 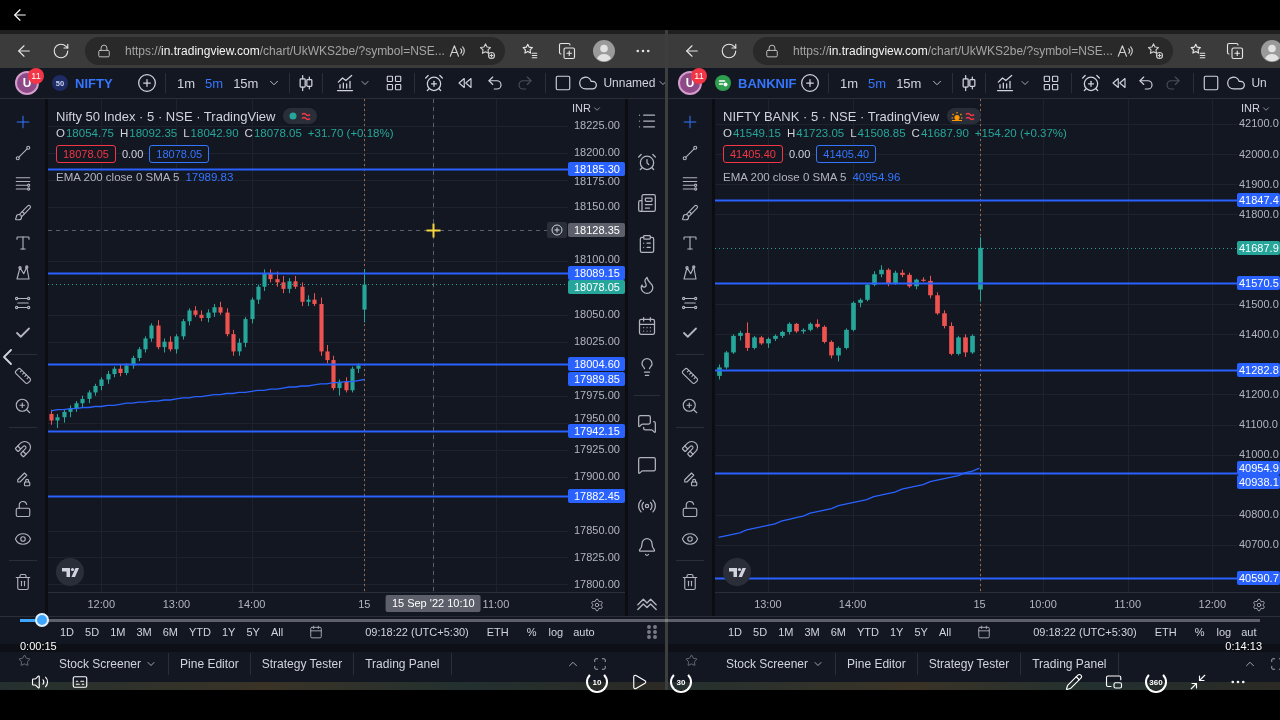 I want to click on range-button: All, so click(x=277, y=632).